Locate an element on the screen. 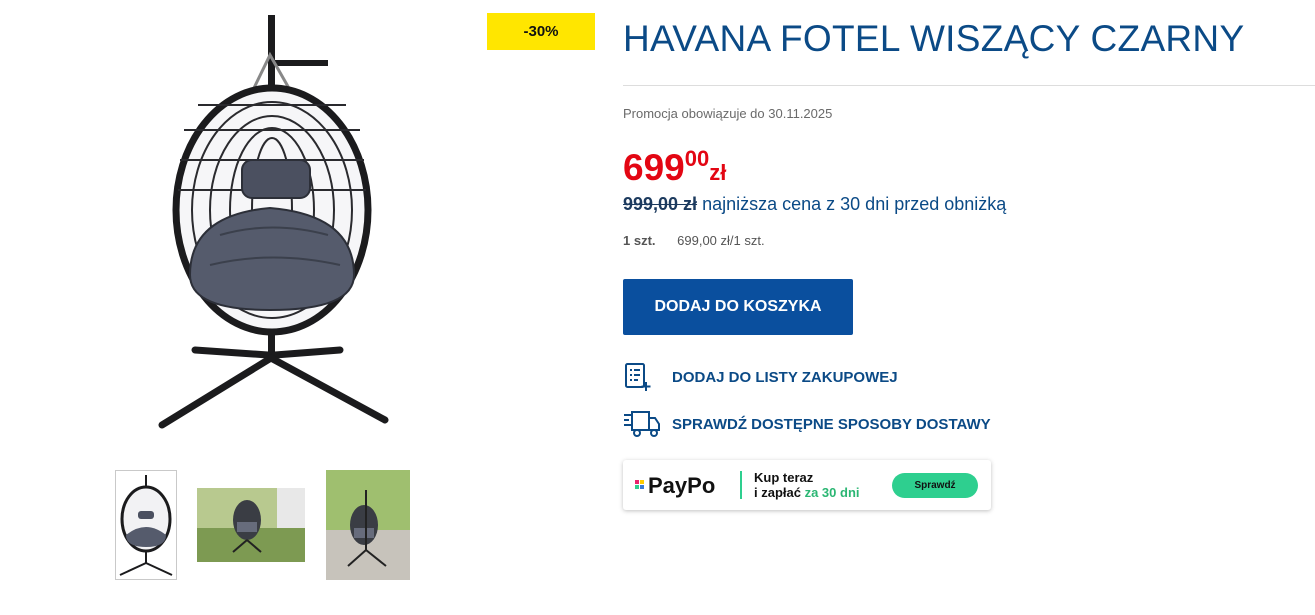  paypo-separator is located at coordinates (741, 485).